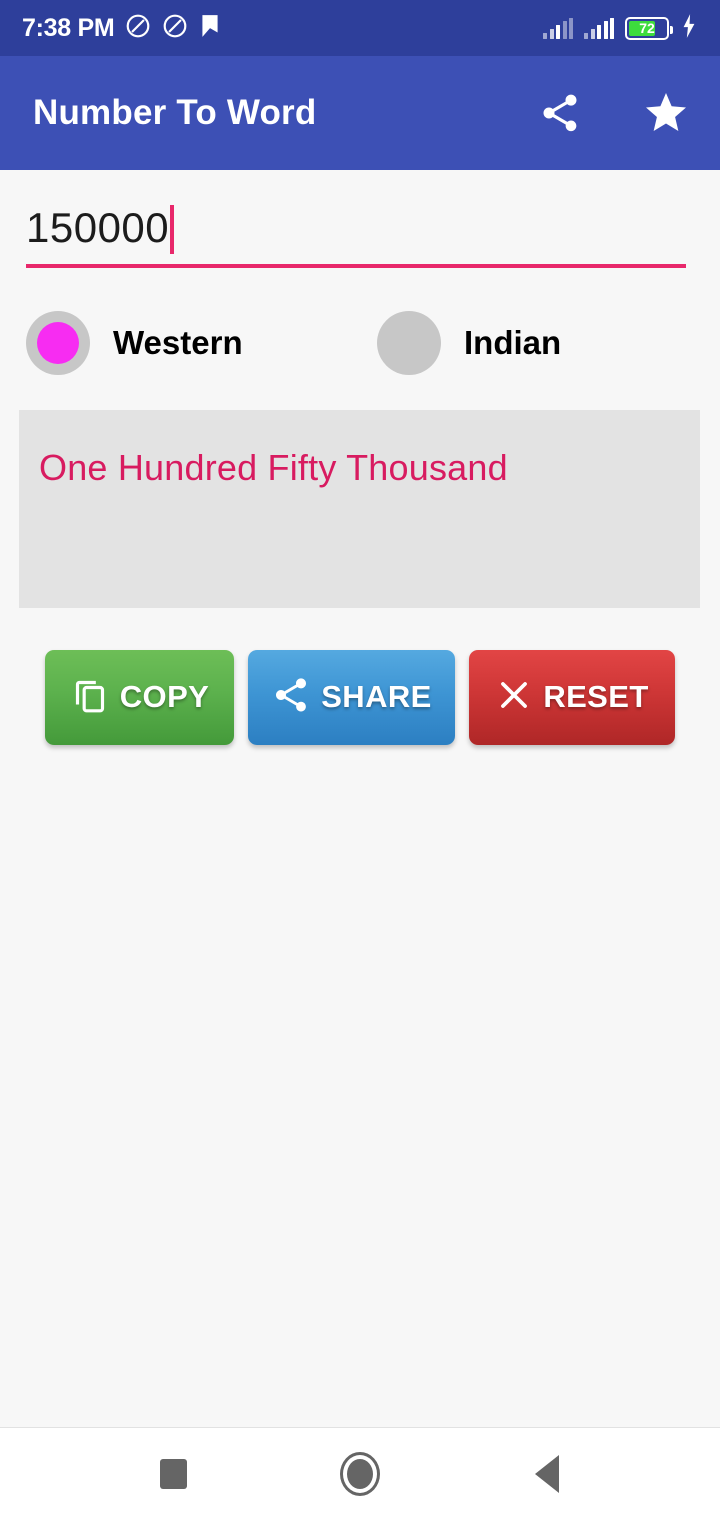 This screenshot has width=720, height=1520. I want to click on share-button: SHARE, so click(351, 697).